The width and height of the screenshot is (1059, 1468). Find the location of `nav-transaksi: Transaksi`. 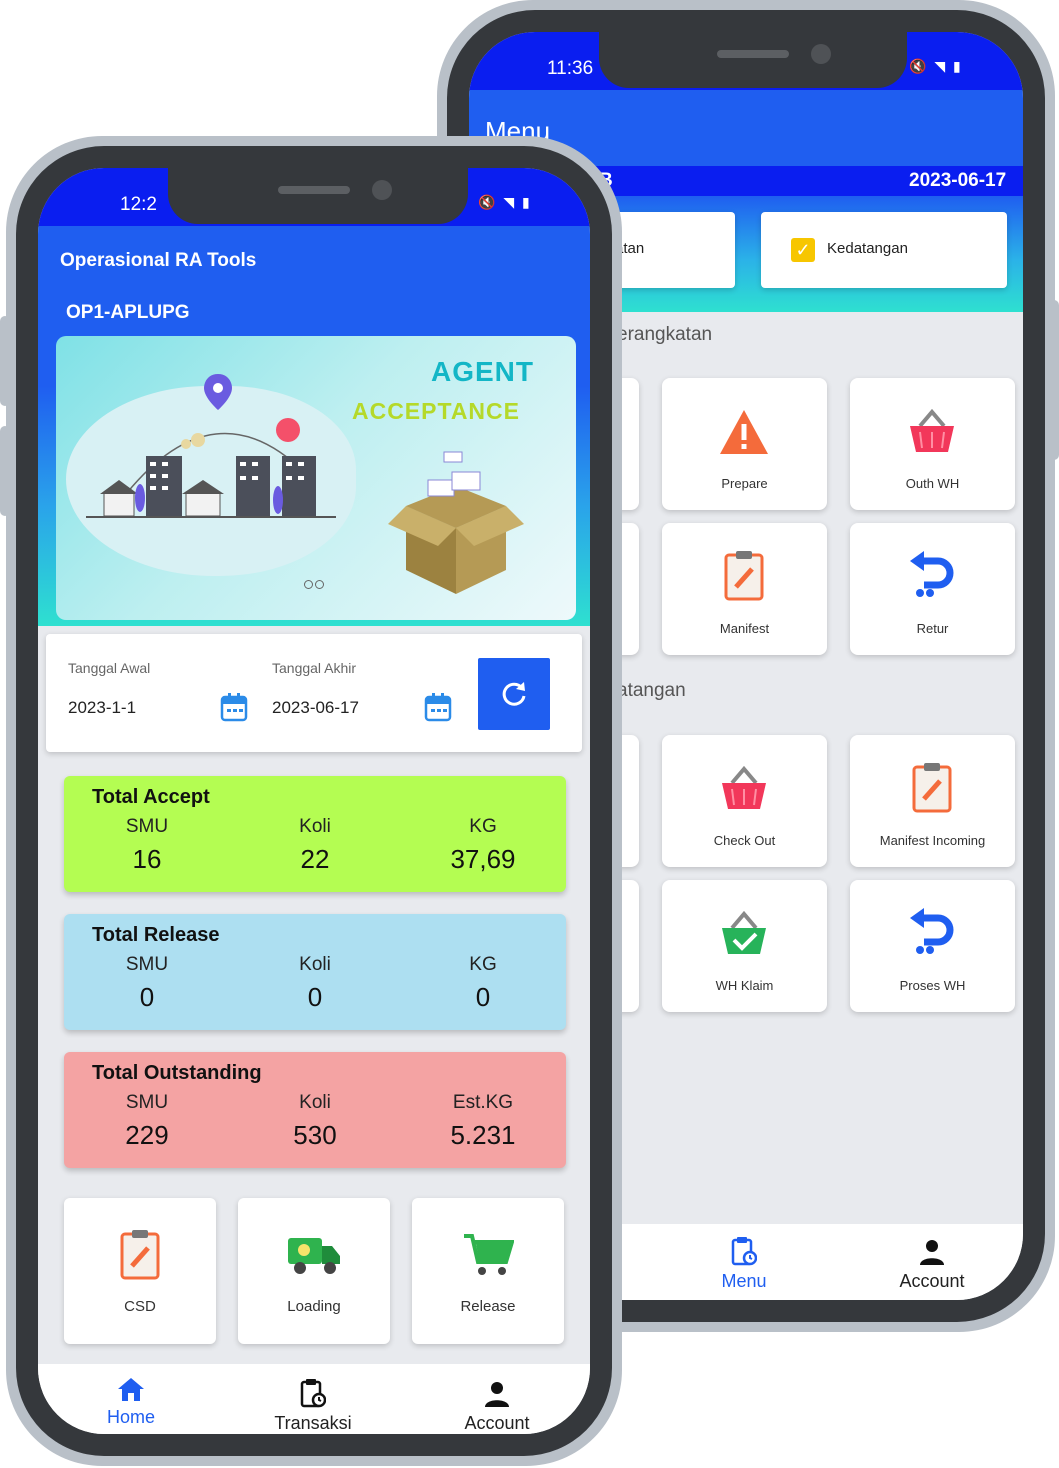

nav-transaksi: Transaksi is located at coordinates (313, 1406).